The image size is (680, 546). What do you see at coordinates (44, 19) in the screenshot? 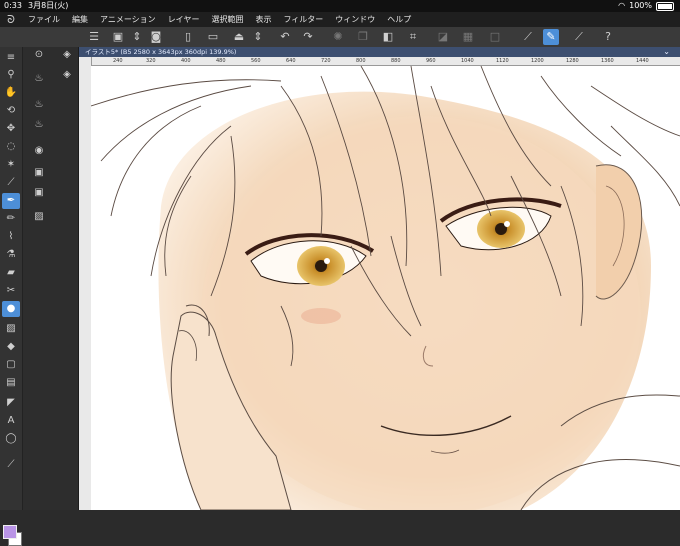
I see `menu-file: ファイル` at bounding box center [44, 19].